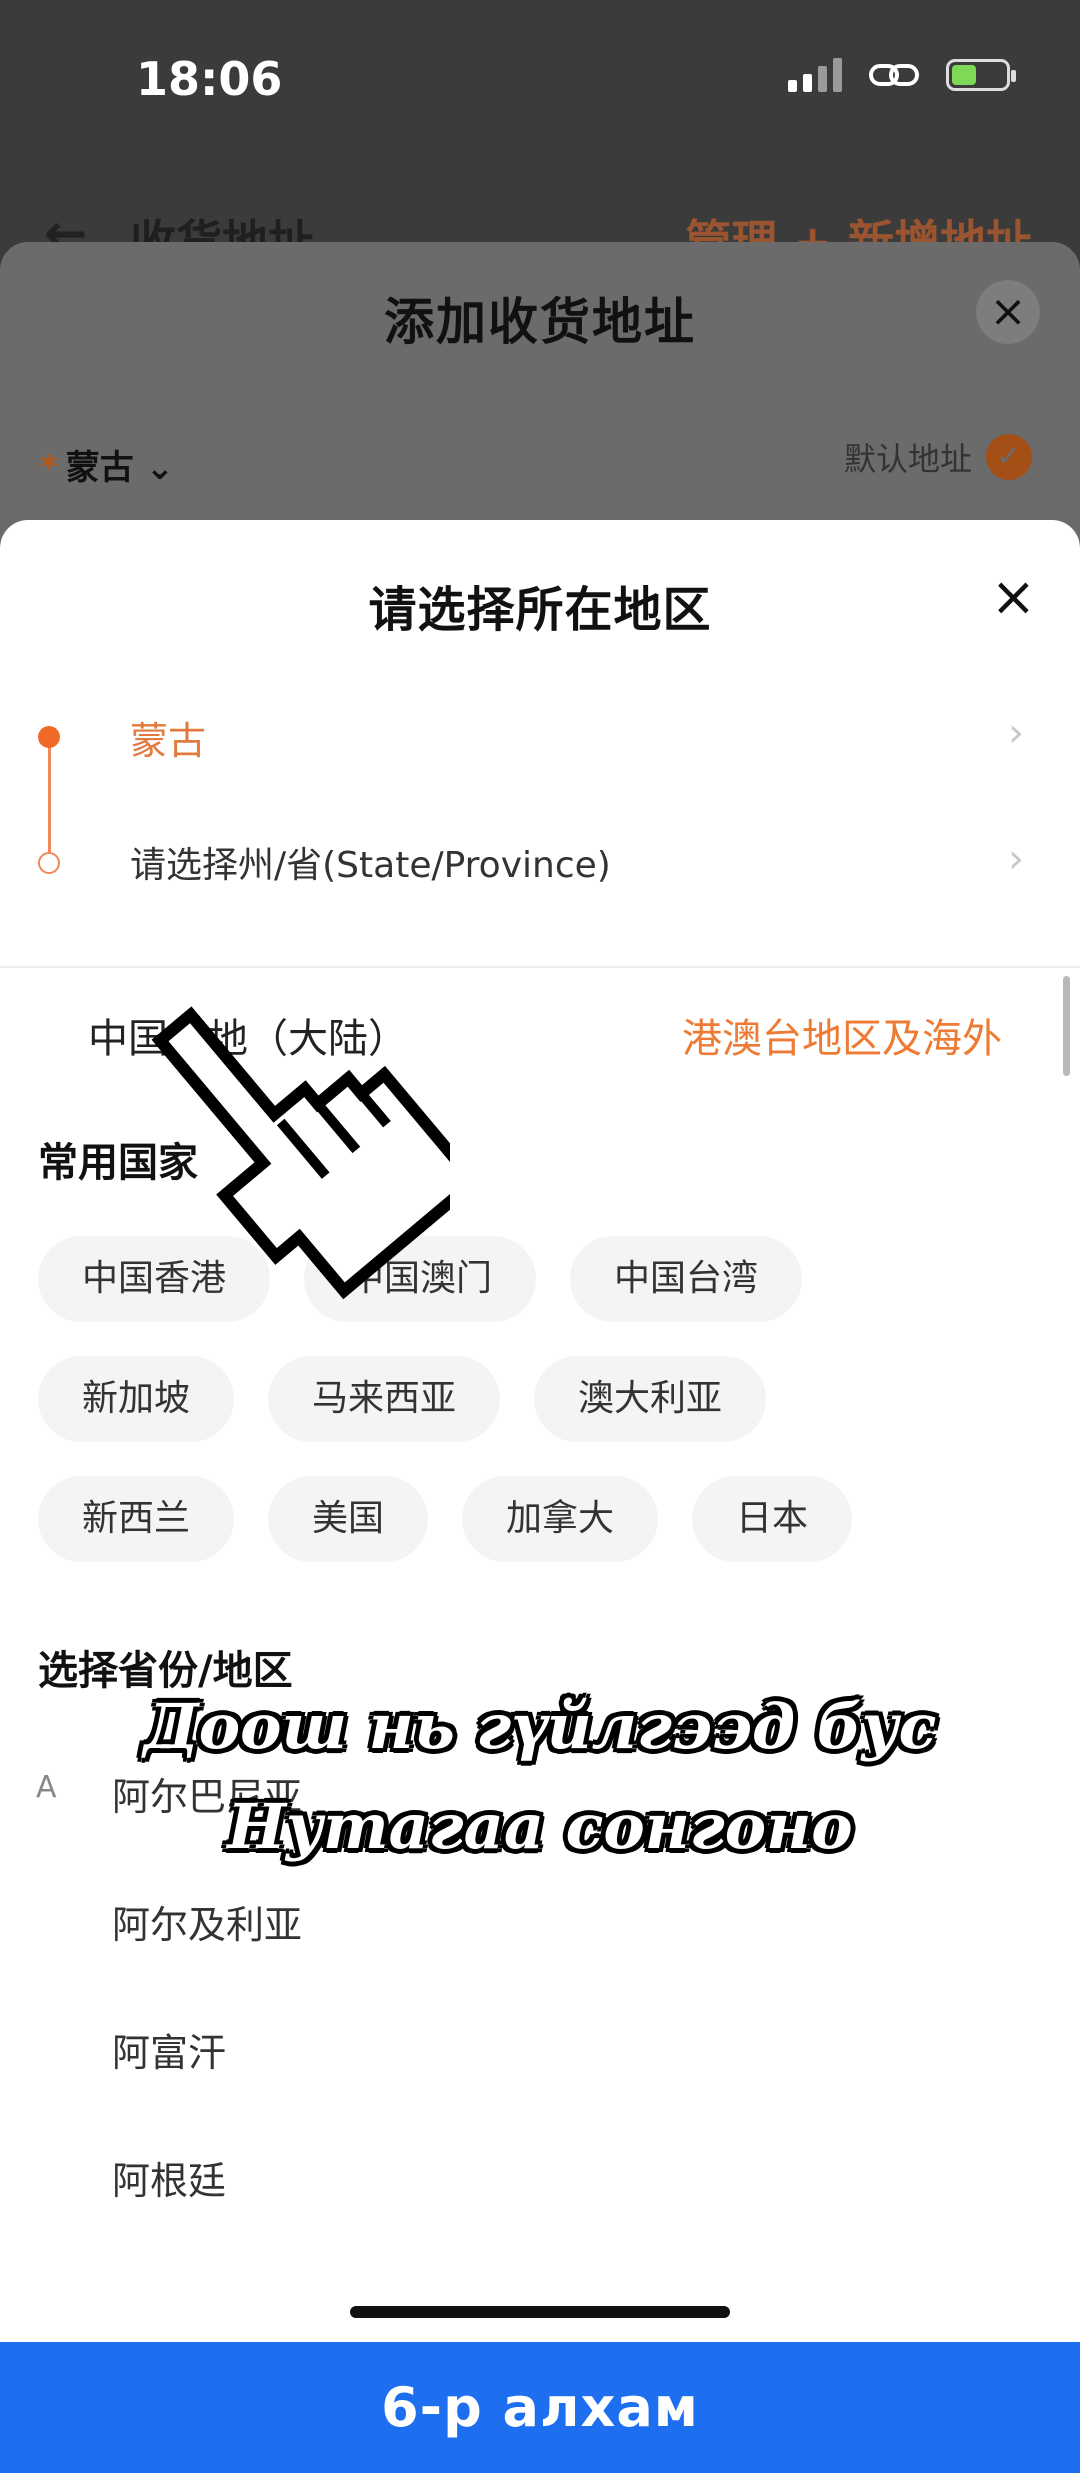  Describe the element at coordinates (99, 468) in the screenshot. I see `country-label: 蒙古` at that location.